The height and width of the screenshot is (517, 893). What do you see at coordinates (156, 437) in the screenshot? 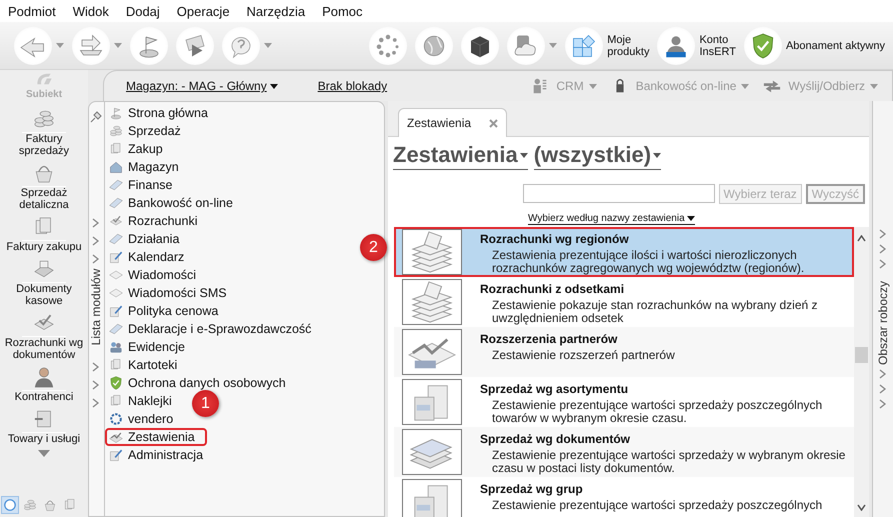
I see `module-item: Zestawienia` at bounding box center [156, 437].